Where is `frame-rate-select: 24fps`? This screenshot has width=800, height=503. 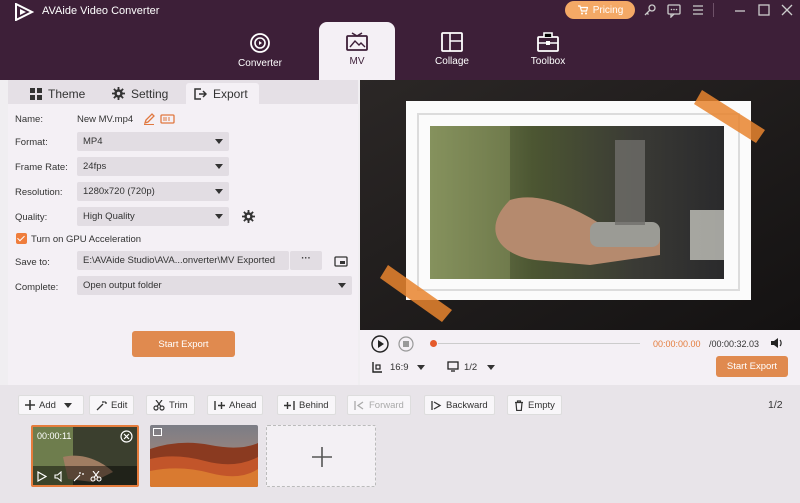
frame-rate-select: 24fps is located at coordinates (153, 166).